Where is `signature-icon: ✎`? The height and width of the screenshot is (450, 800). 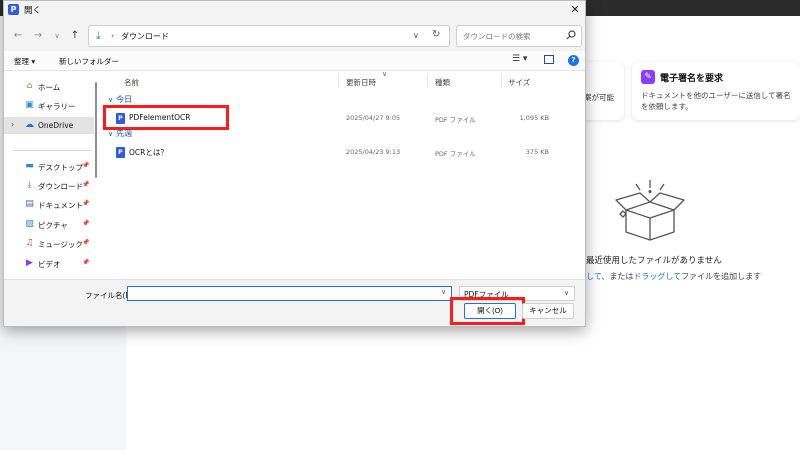
signature-icon: ✎ is located at coordinates (648, 77).